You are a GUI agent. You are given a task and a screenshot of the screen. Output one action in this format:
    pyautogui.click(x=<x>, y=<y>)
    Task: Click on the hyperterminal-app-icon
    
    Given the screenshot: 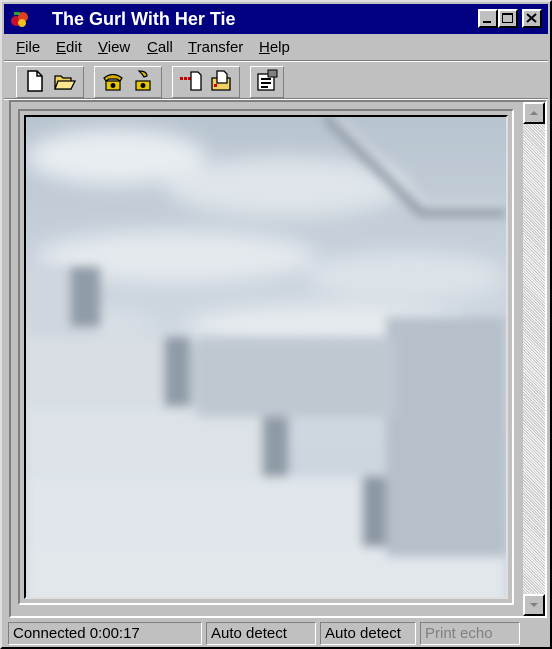 What is the action you would take?
    pyautogui.click(x=20, y=19)
    